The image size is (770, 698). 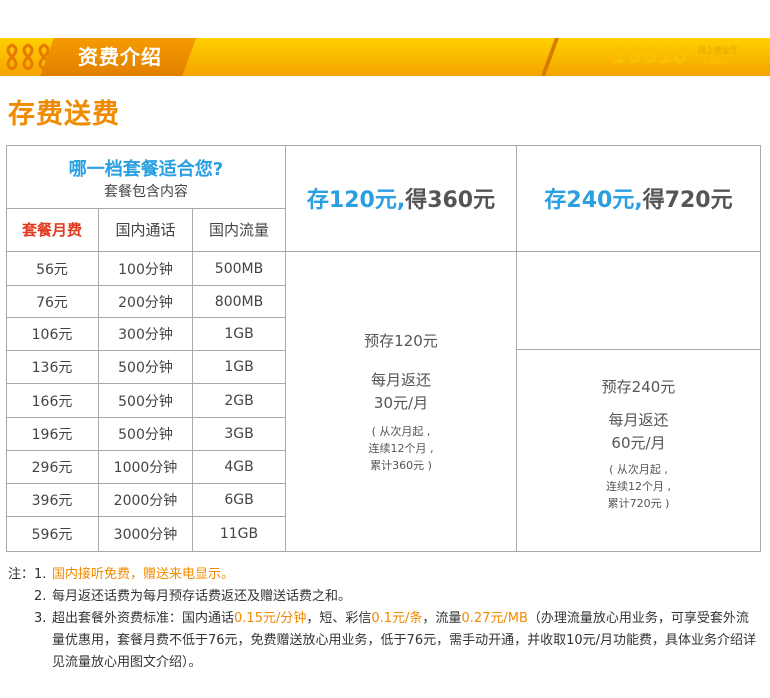 I want to click on table-row-data: 3GB, so click(x=239, y=434).